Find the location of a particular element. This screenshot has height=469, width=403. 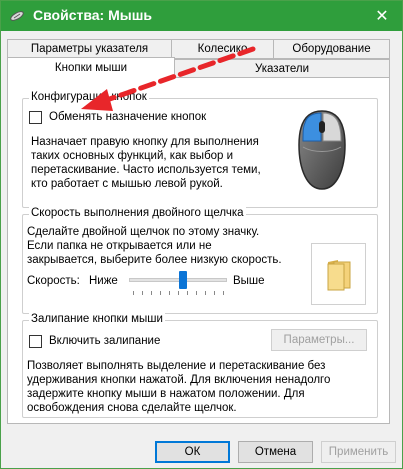

apply-button: Применить is located at coordinates (358, 452).